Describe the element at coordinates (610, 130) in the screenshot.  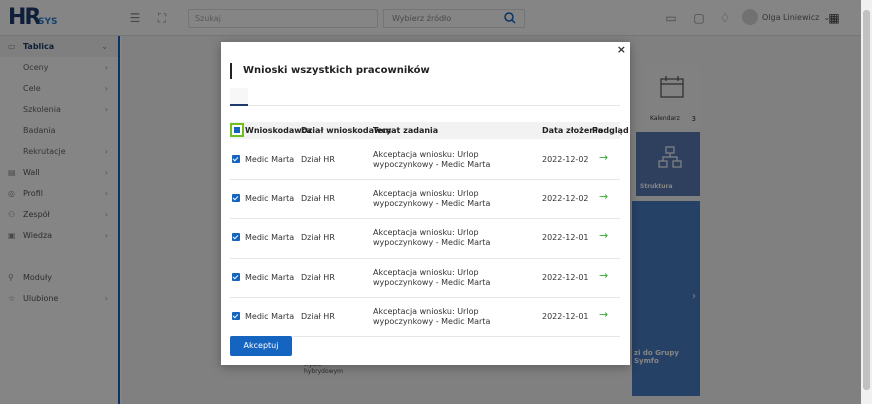
I see `col-preview: Podgląd` at that location.